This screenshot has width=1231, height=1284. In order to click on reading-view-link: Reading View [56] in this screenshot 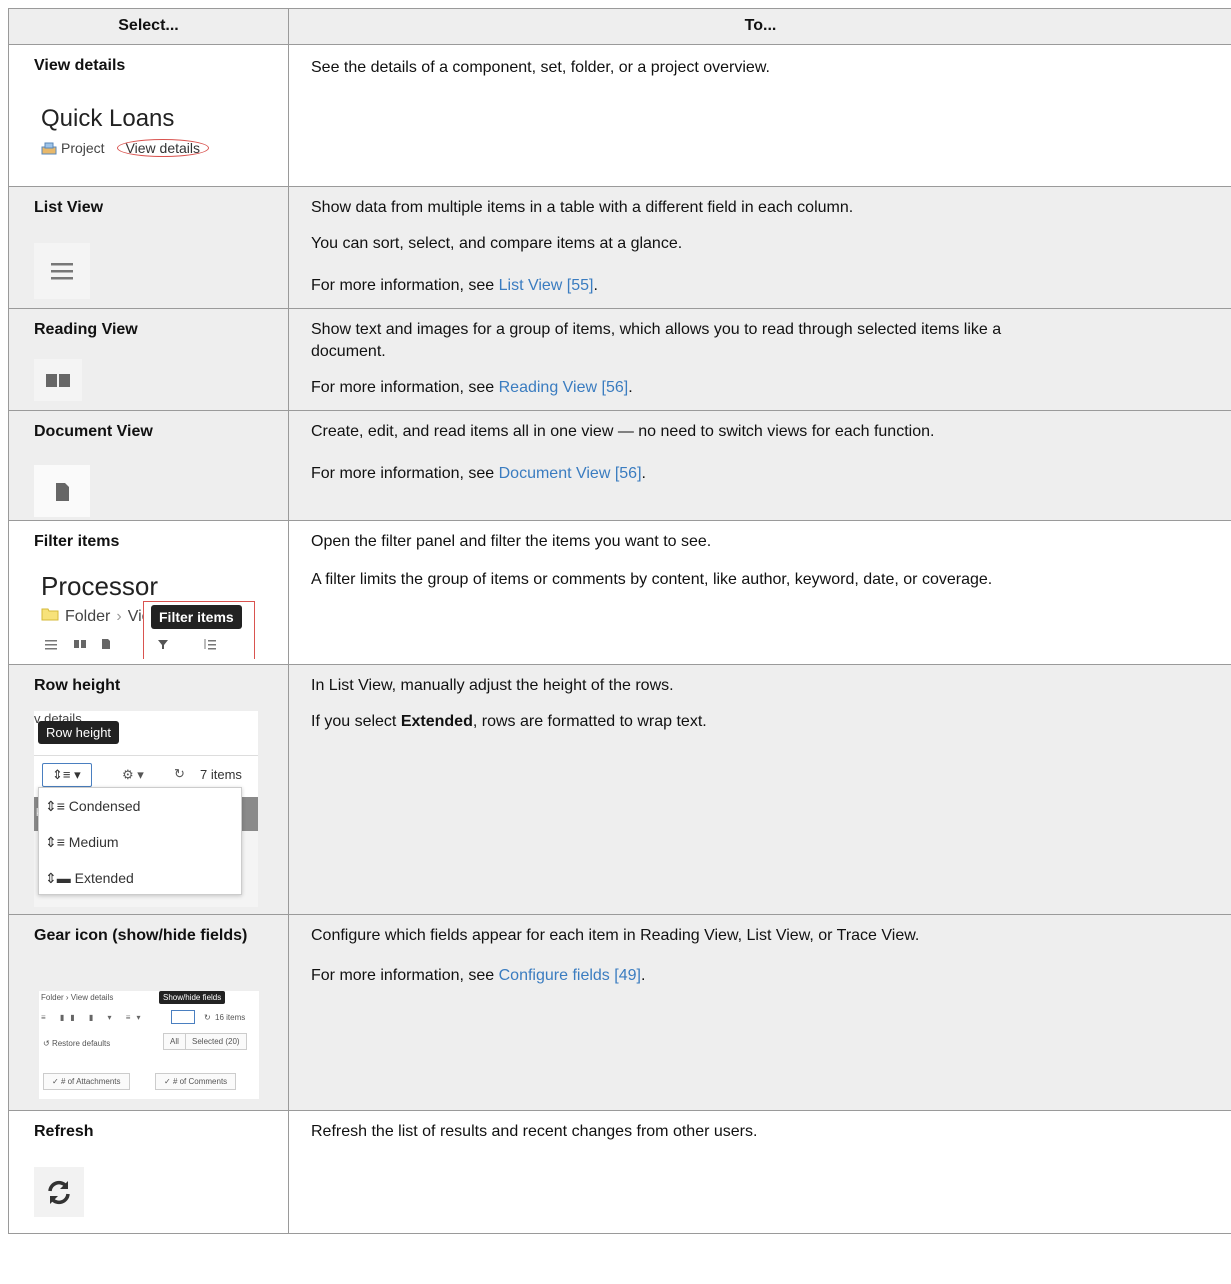, I will do `click(564, 387)`.